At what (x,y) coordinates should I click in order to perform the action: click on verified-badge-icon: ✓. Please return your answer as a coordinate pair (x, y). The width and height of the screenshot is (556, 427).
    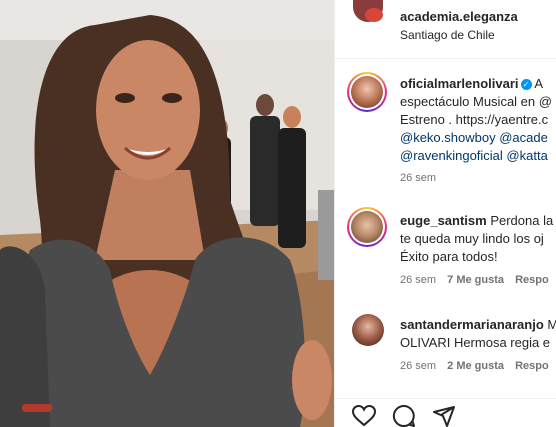
    Looking at the image, I should click on (526, 84).